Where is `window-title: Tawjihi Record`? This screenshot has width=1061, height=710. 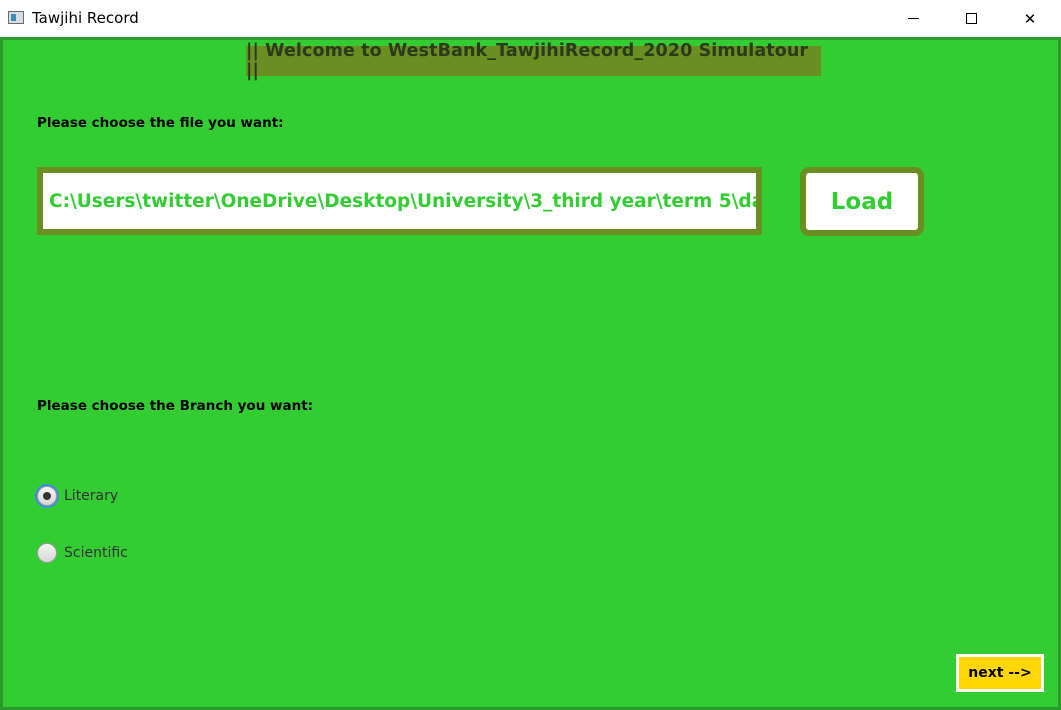 window-title: Tawjihi Record is located at coordinates (85, 18).